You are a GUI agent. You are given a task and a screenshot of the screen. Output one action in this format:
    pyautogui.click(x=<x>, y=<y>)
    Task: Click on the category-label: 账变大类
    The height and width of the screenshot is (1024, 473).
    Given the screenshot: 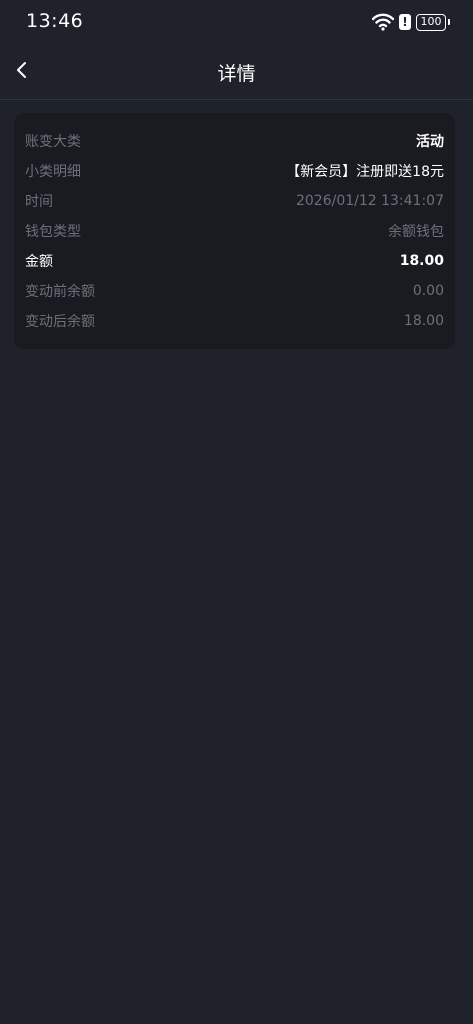 What is the action you would take?
    pyautogui.click(x=53, y=142)
    